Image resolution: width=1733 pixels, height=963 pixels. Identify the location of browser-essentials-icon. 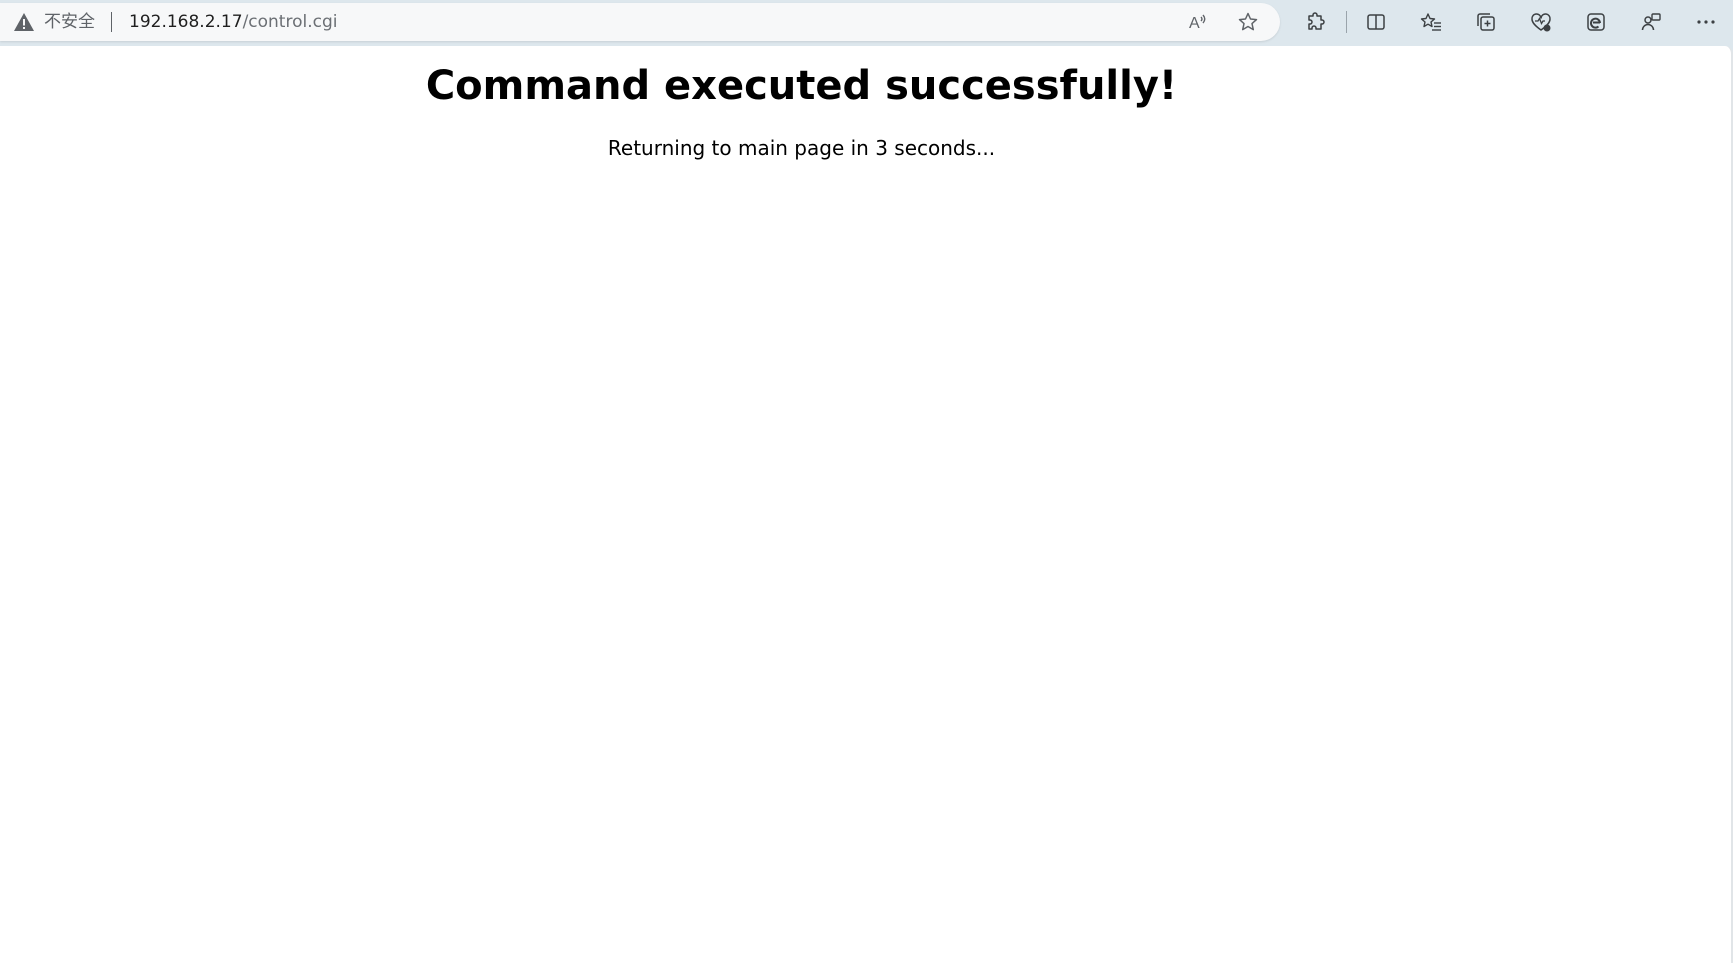
(1541, 22).